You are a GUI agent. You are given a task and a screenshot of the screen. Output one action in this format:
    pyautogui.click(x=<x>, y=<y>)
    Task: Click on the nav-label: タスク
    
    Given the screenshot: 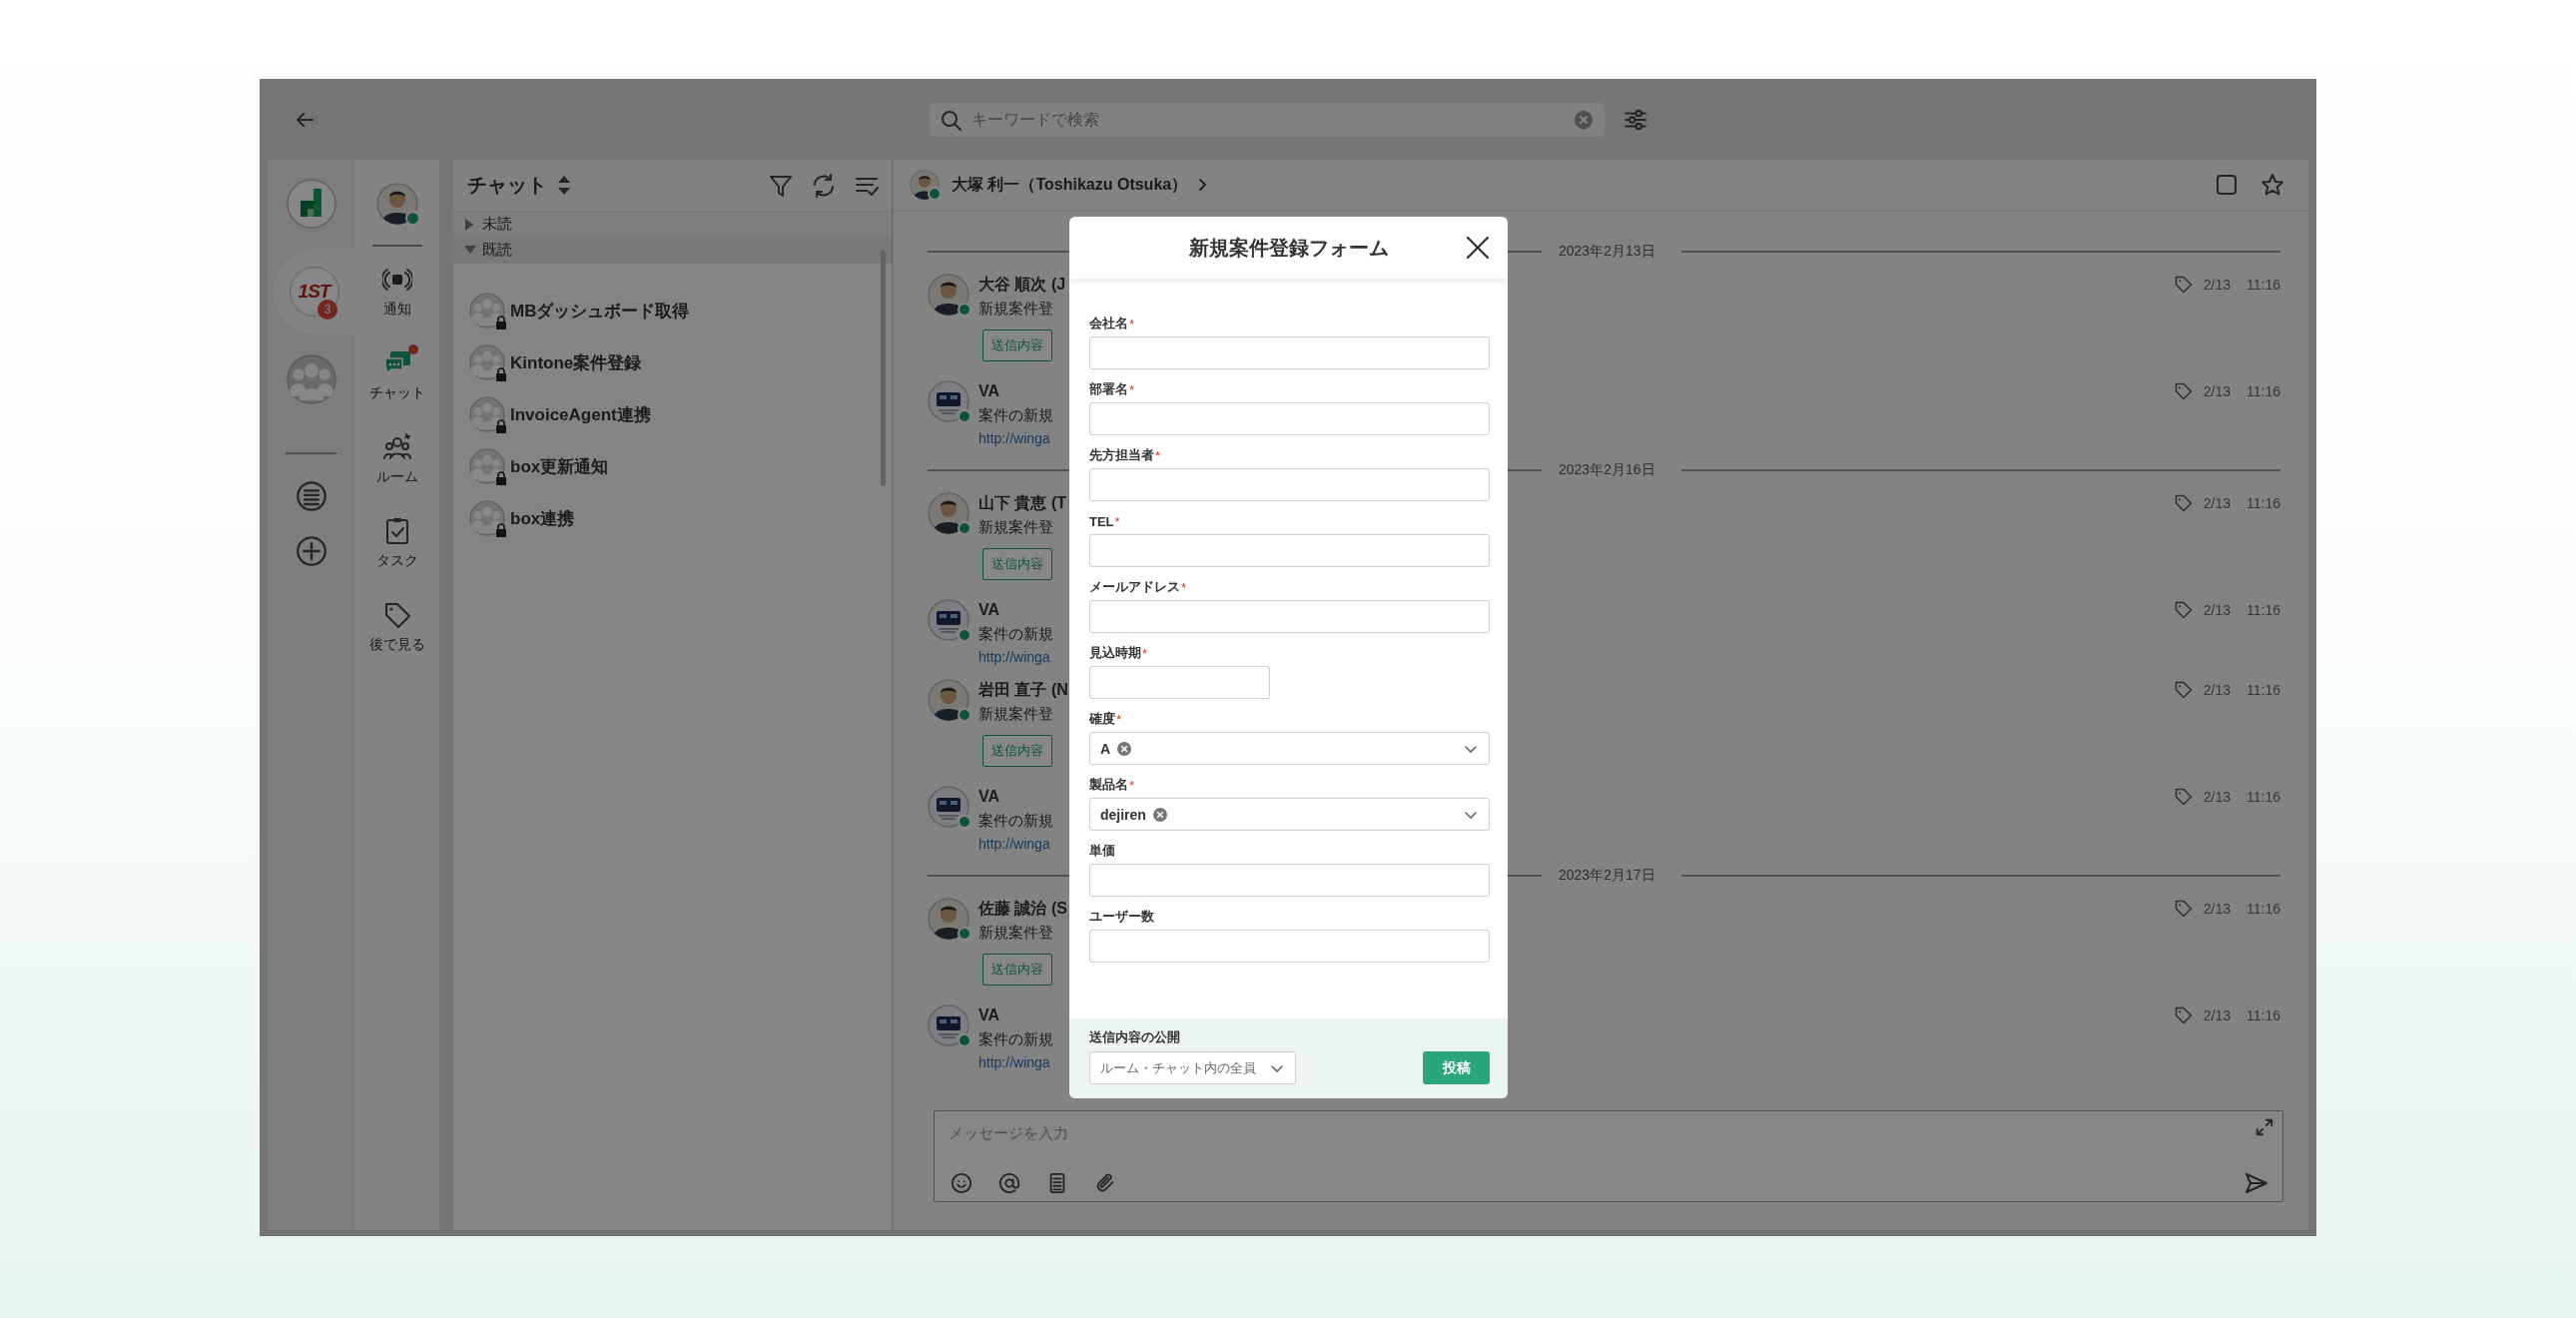 What is the action you would take?
    pyautogui.click(x=396, y=561)
    